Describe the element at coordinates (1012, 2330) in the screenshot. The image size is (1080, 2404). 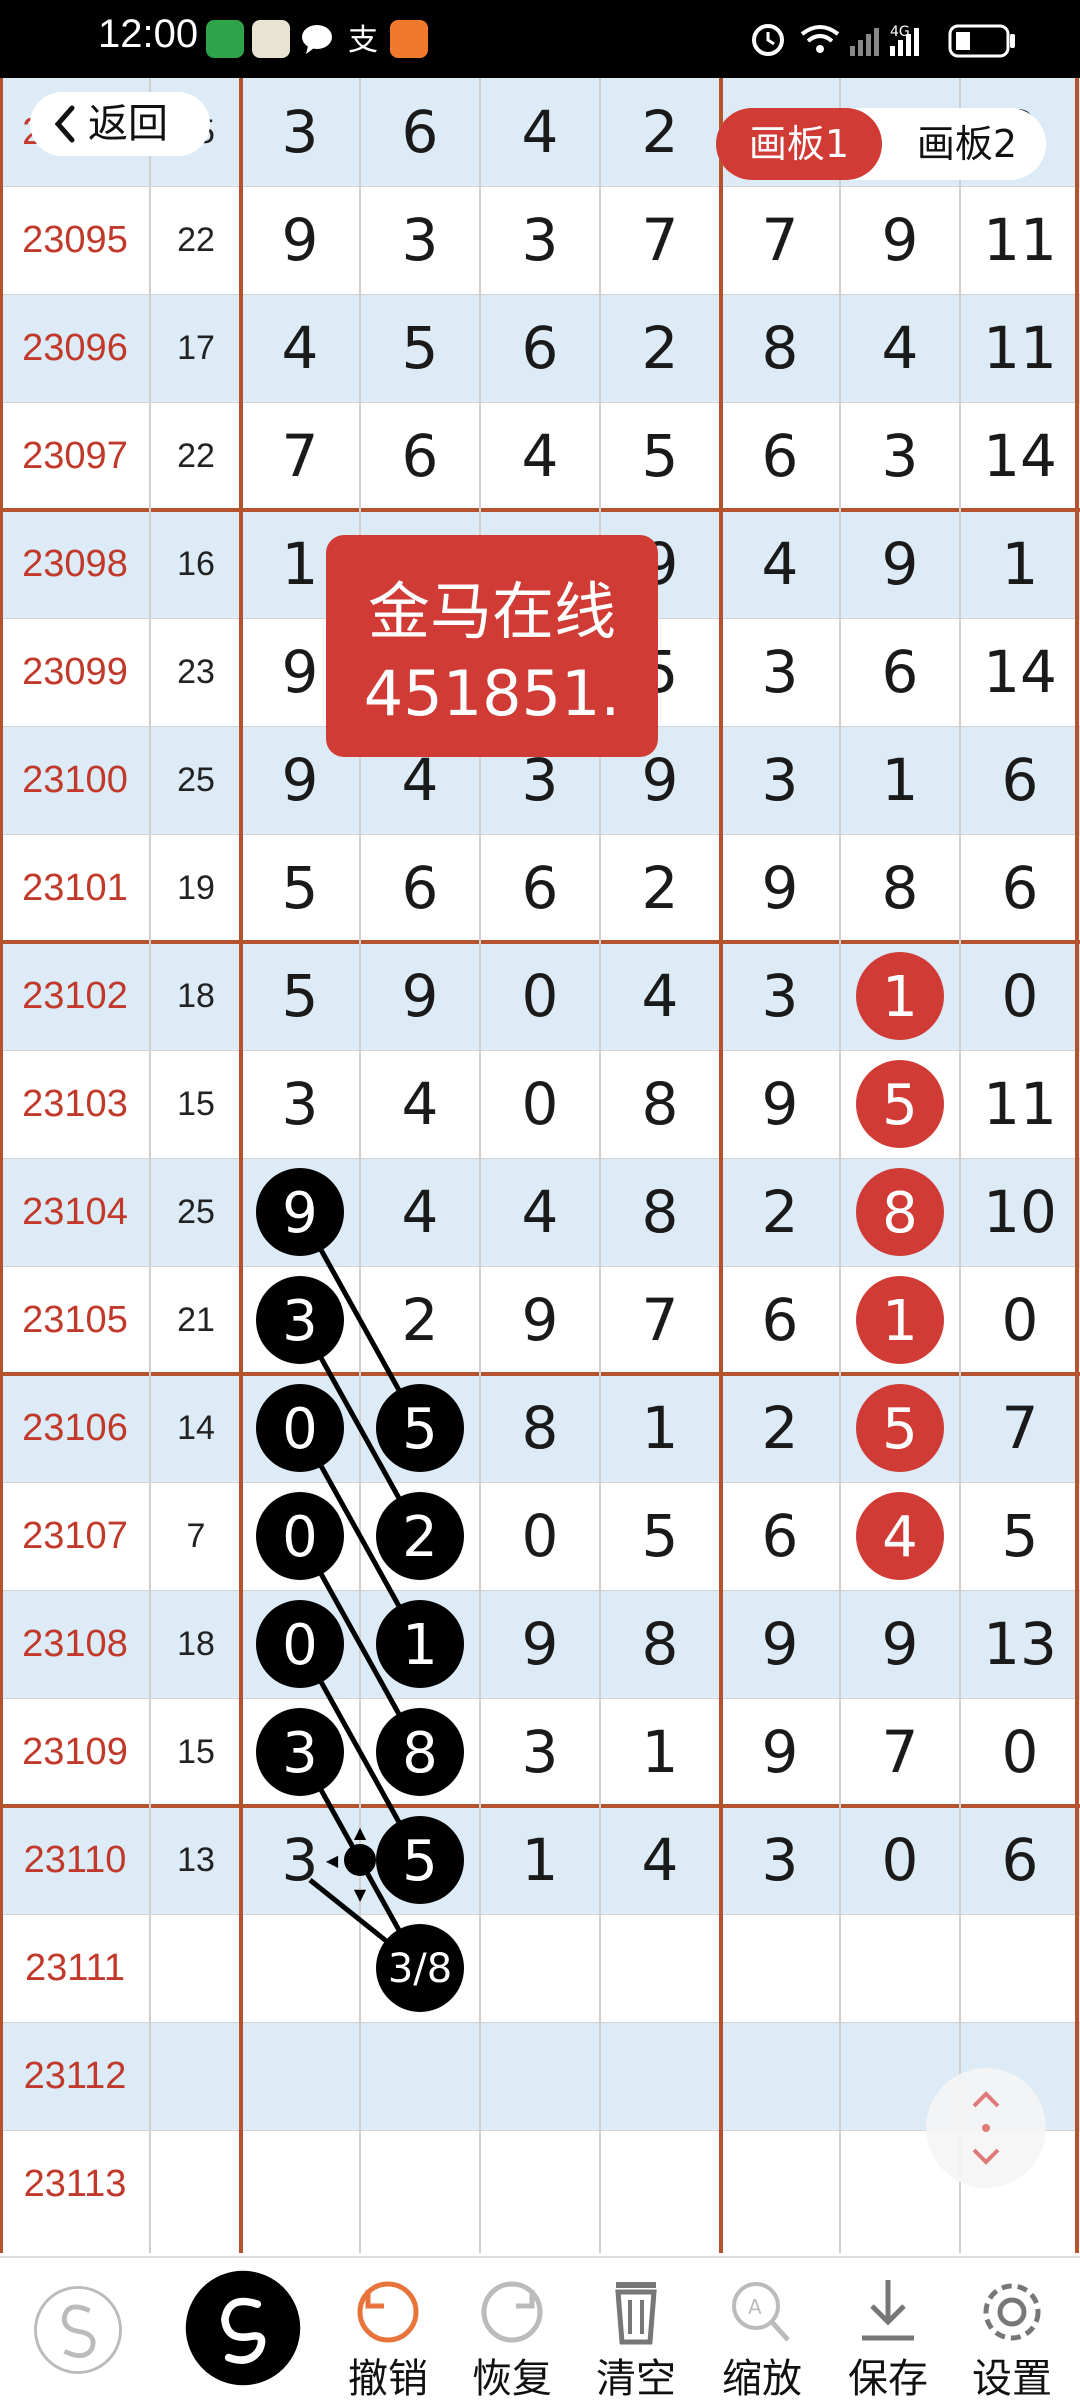
I see `settings-button: 设置` at that location.